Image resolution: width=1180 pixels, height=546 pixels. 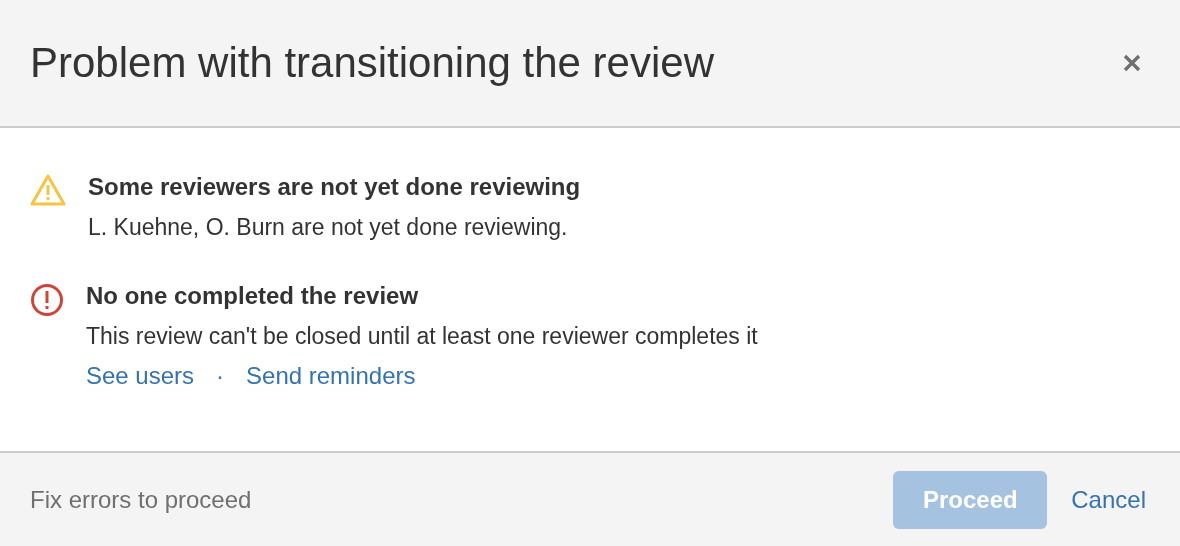 What do you see at coordinates (1132, 63) in the screenshot?
I see `close-icon` at bounding box center [1132, 63].